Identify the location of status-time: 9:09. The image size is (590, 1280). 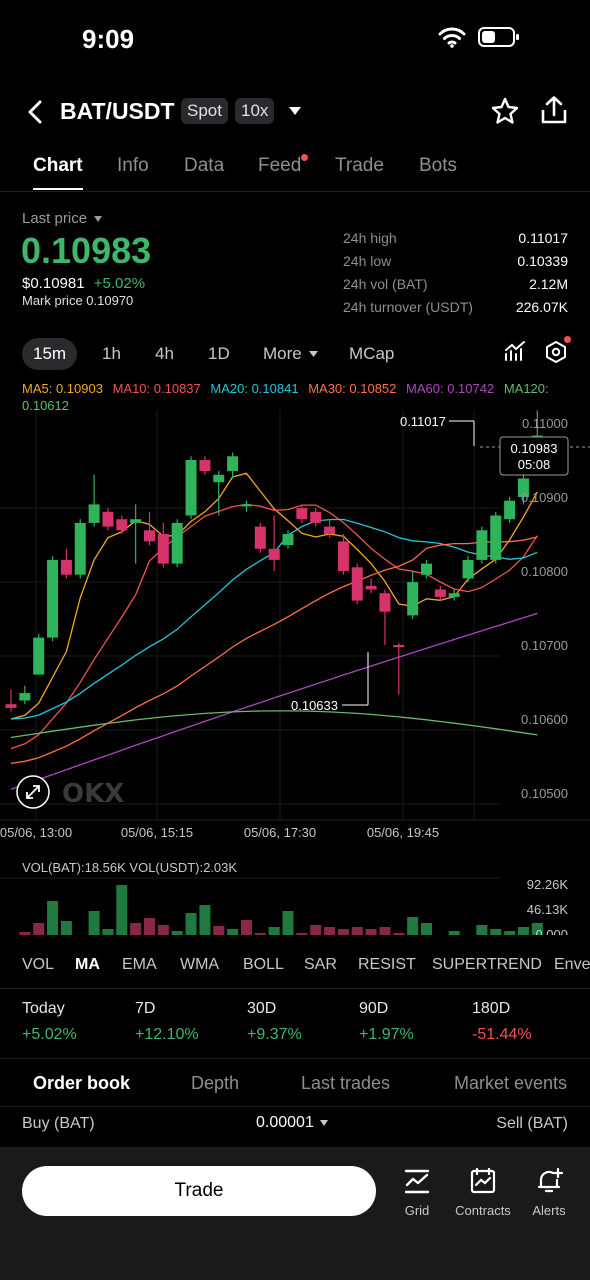
(108, 39).